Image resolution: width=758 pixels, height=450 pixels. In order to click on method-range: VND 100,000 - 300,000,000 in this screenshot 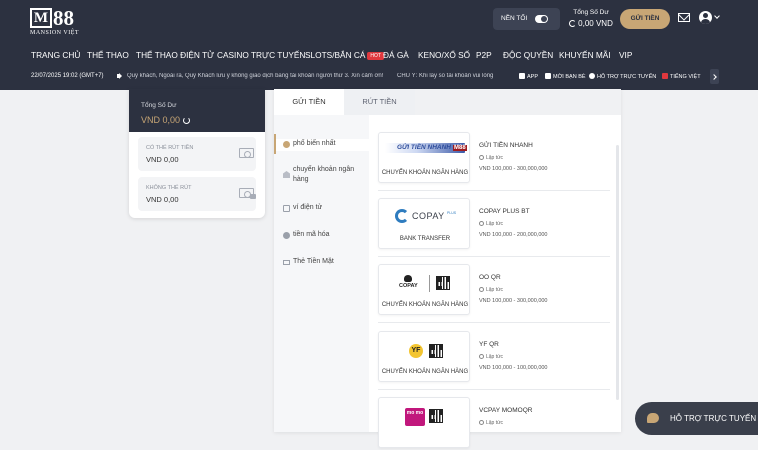, I will do `click(513, 301)`.